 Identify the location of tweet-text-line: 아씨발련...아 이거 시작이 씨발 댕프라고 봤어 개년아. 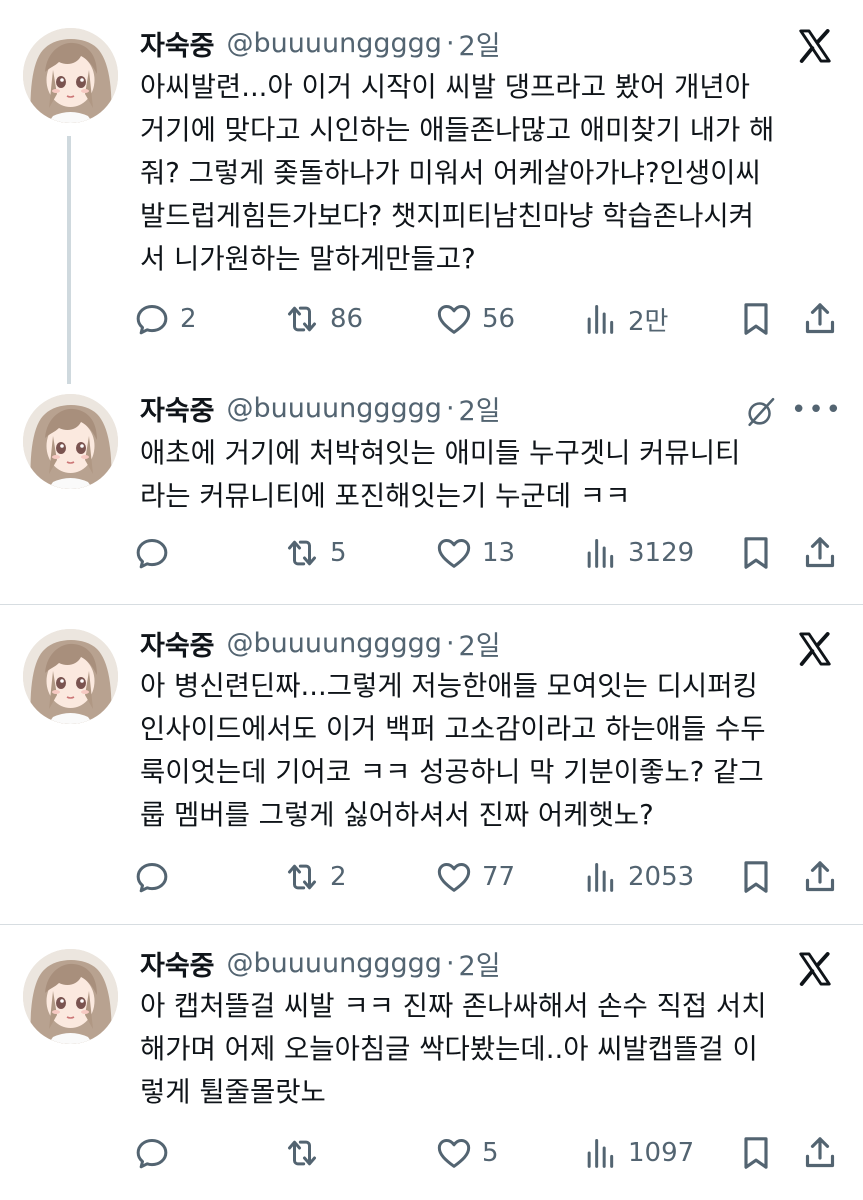
(445, 87).